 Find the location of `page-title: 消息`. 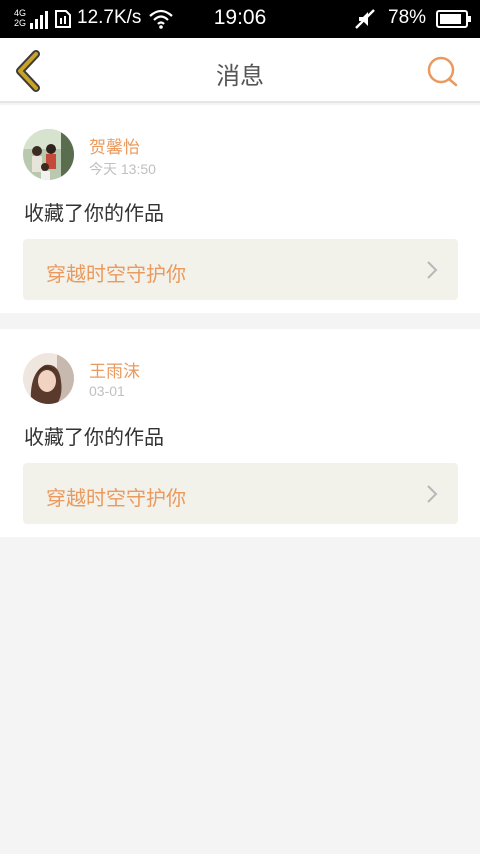

page-title: 消息 is located at coordinates (240, 76).